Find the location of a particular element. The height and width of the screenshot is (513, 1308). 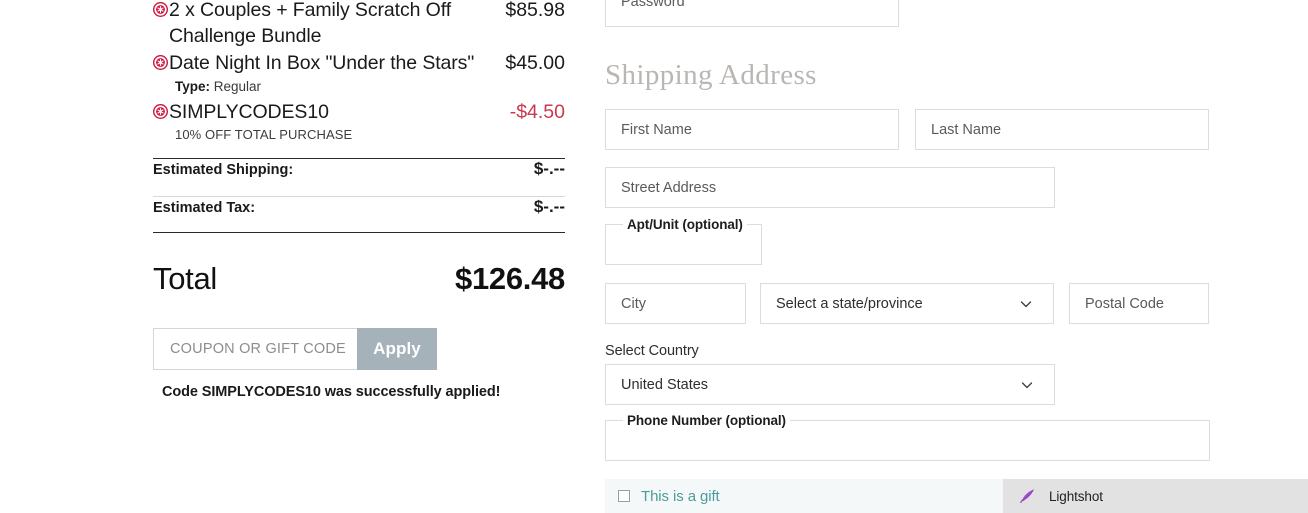

street-address-input is located at coordinates (830, 187).